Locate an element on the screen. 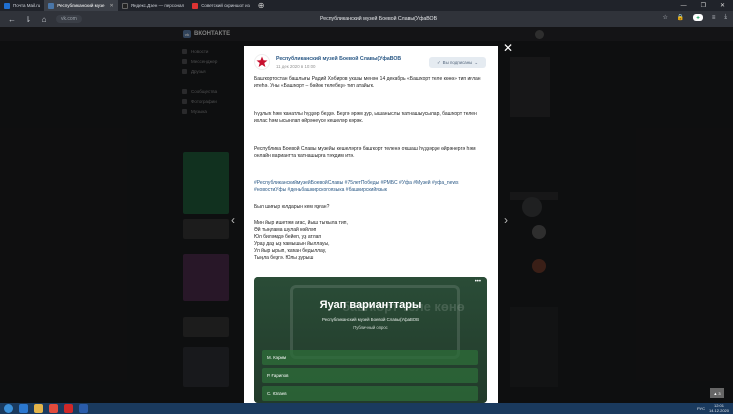 Image resolution: width=733 pixels, height=414 pixels. bookmark-icon: ☆ is located at coordinates (664, 17).